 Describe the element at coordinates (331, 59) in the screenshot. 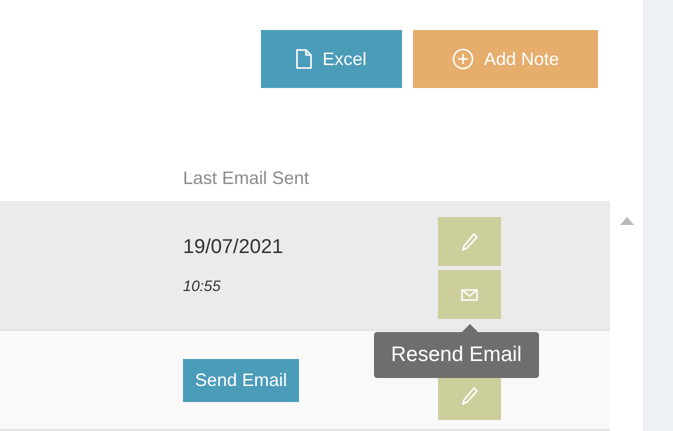

I see `excel-button: Excel` at that location.